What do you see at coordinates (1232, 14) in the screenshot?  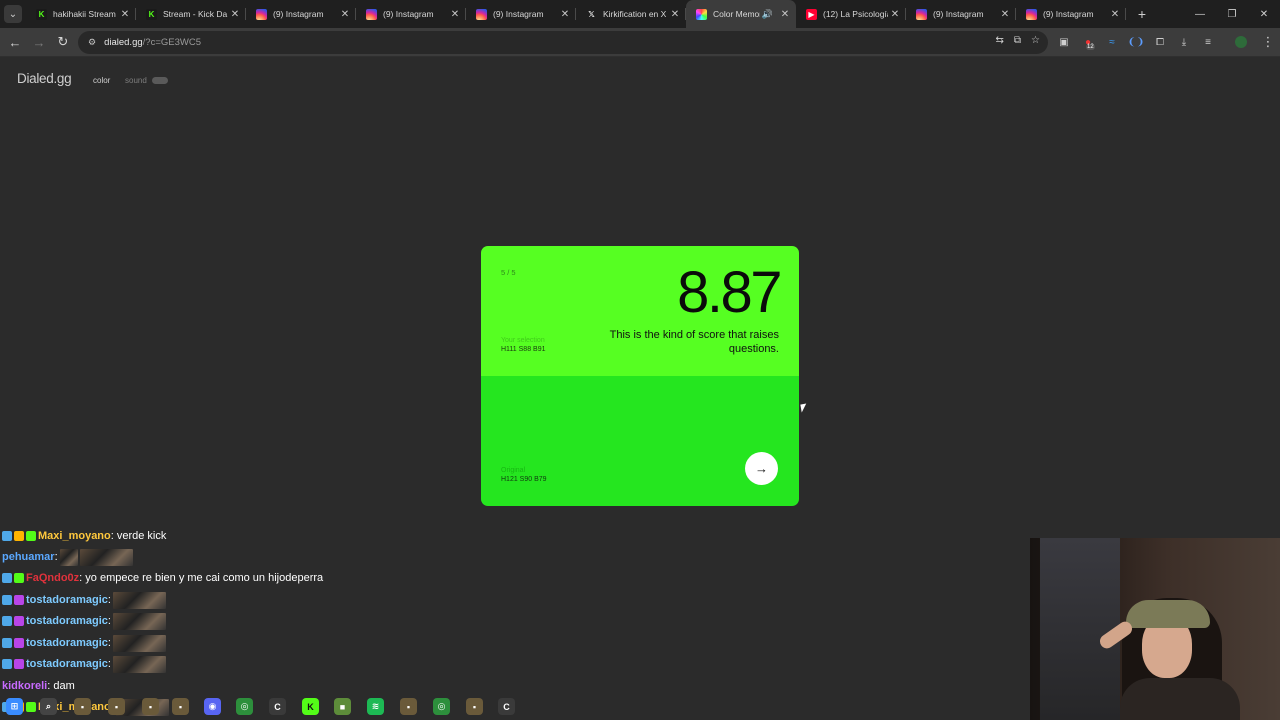 I see `restore-icon: ❐` at bounding box center [1232, 14].